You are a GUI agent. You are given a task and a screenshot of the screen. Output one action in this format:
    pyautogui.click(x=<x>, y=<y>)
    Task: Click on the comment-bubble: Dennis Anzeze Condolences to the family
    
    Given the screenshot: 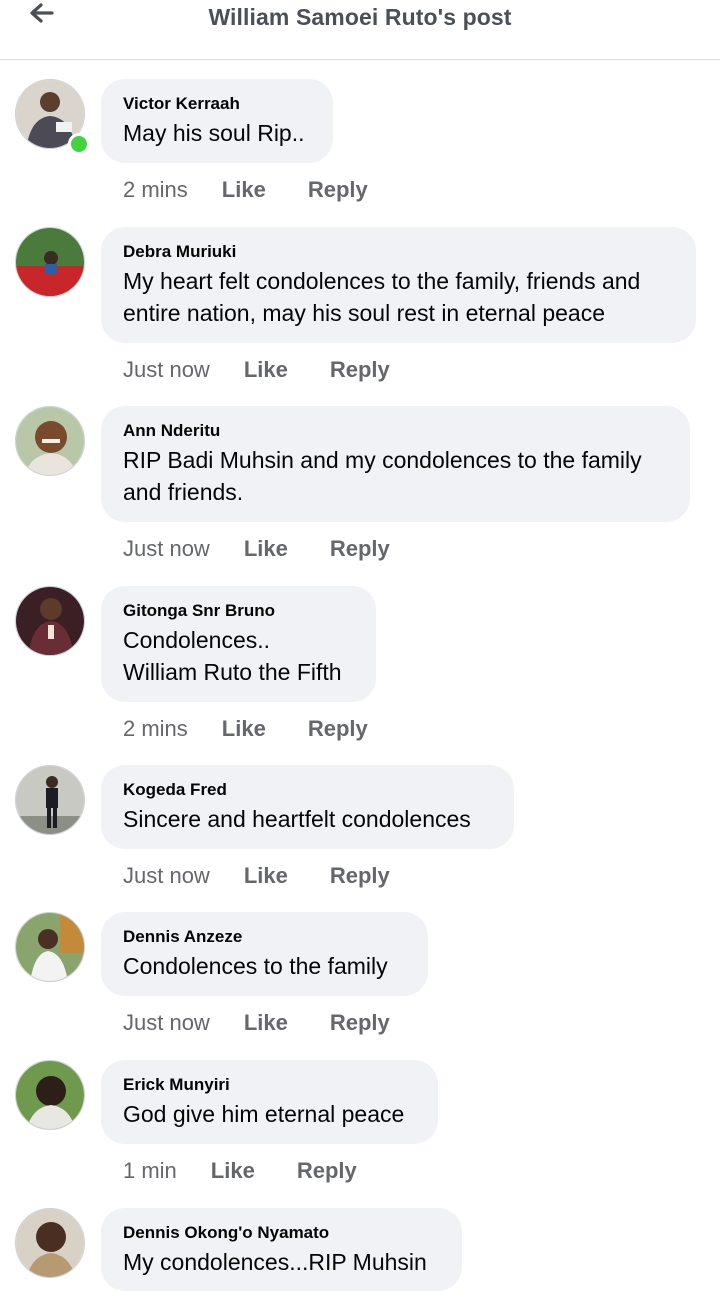 What is the action you would take?
    pyautogui.click(x=264, y=954)
    